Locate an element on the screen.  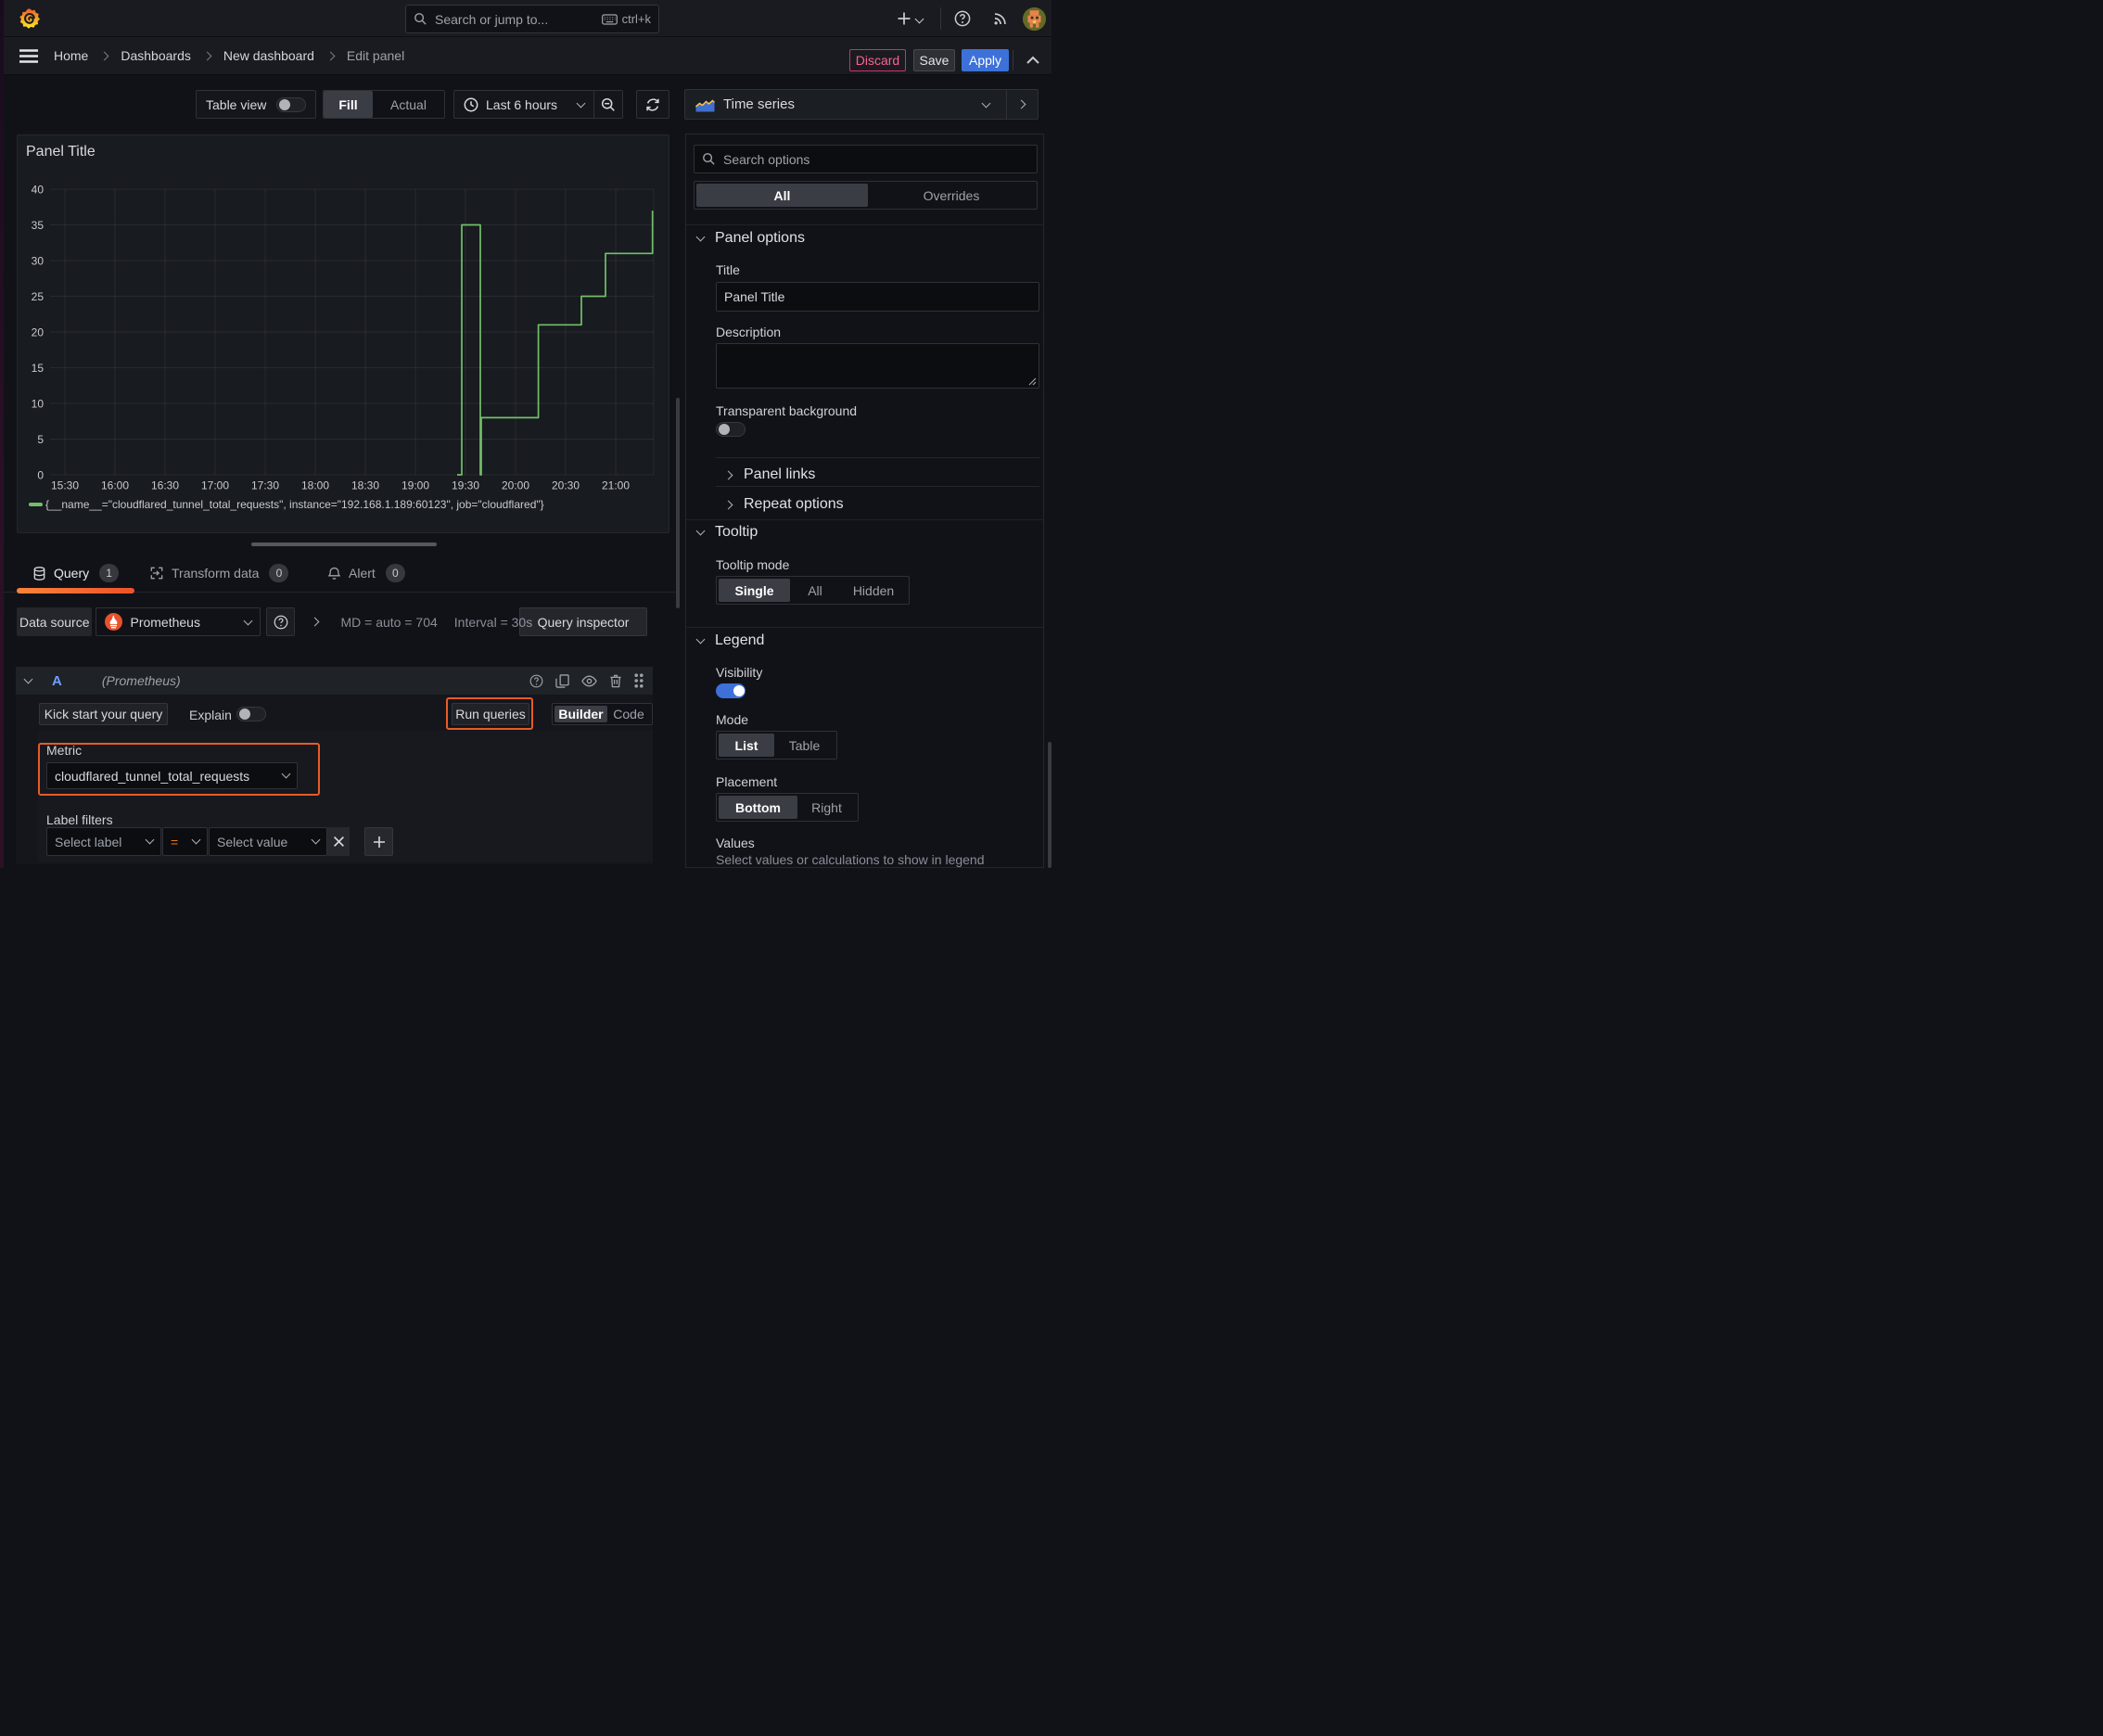
svg-text: 40 is located at coordinates (38, 190).